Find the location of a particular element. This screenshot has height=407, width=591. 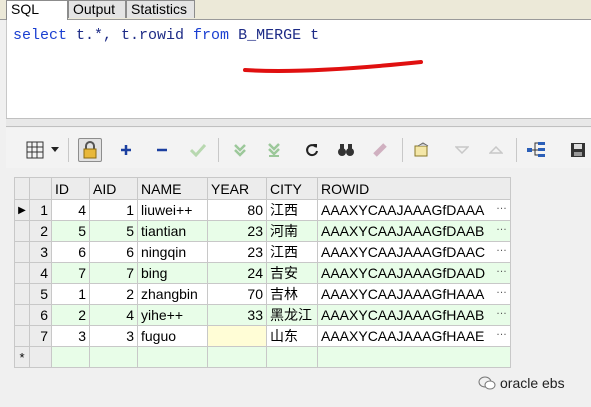

cell-city: 黑龙江 is located at coordinates (292, 315).